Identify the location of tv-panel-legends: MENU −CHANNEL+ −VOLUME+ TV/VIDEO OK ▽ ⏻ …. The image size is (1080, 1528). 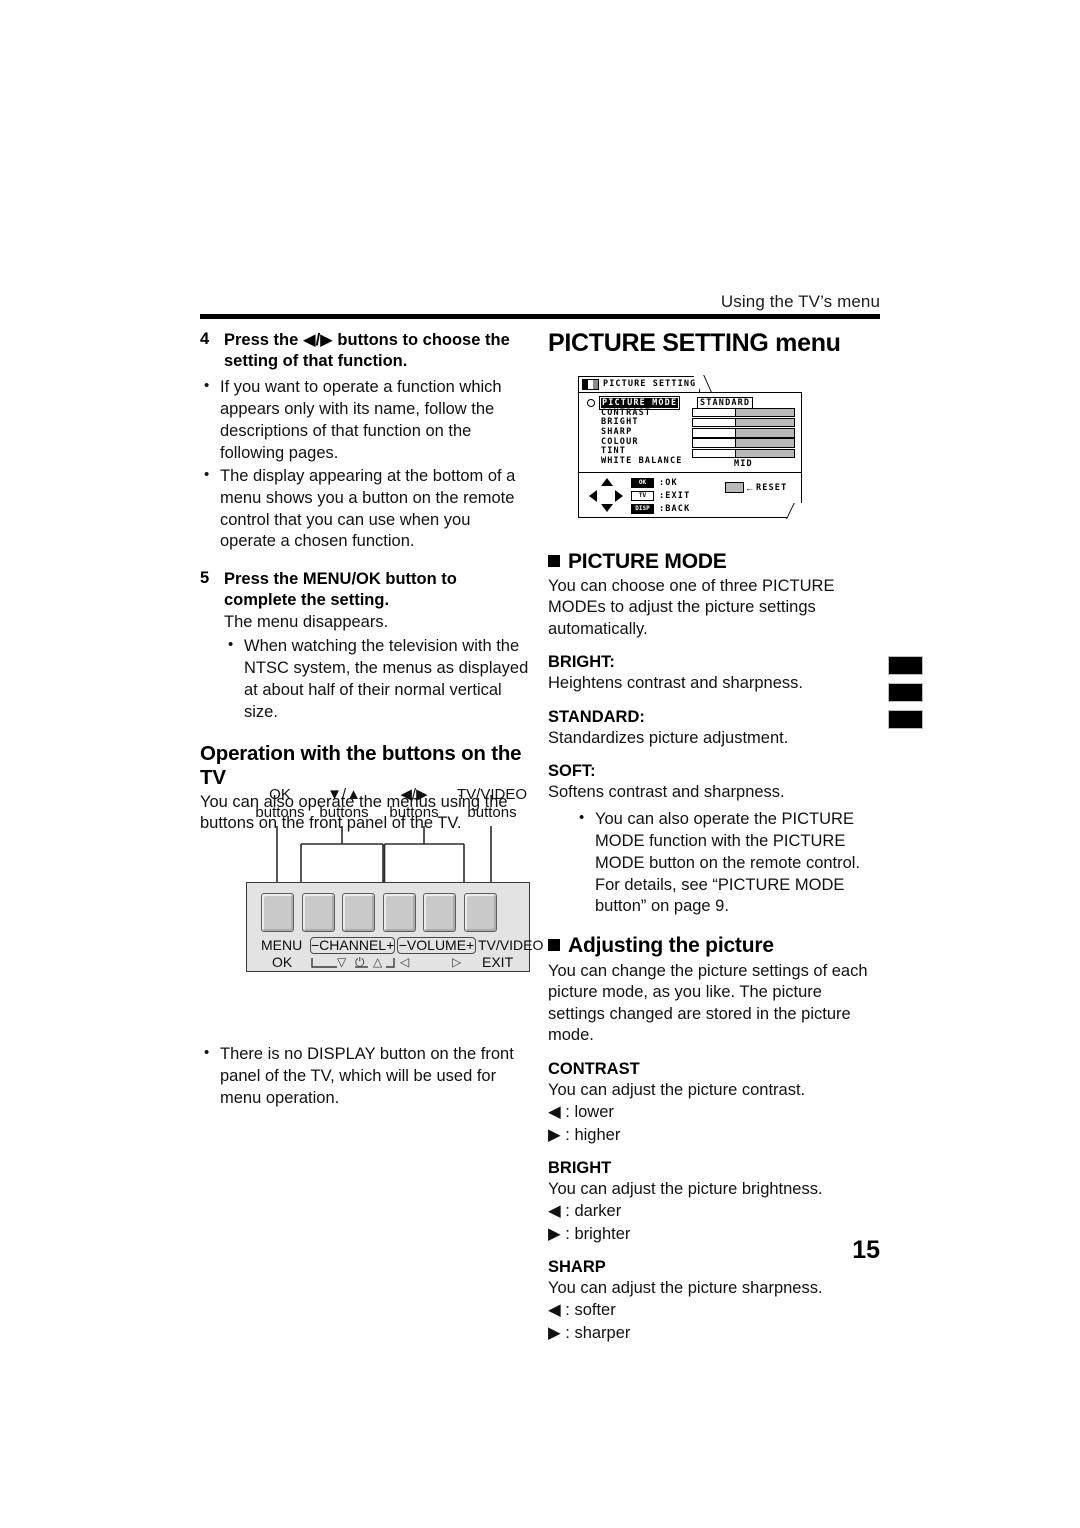
(395, 954).